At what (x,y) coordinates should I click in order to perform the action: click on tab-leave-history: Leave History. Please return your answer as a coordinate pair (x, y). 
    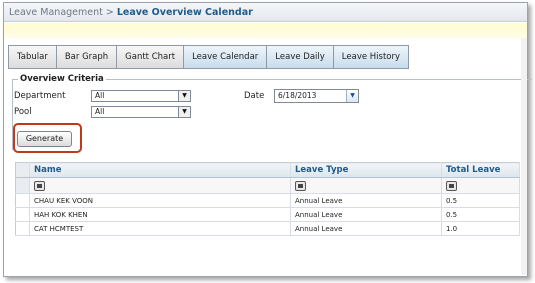
    Looking at the image, I should click on (371, 57).